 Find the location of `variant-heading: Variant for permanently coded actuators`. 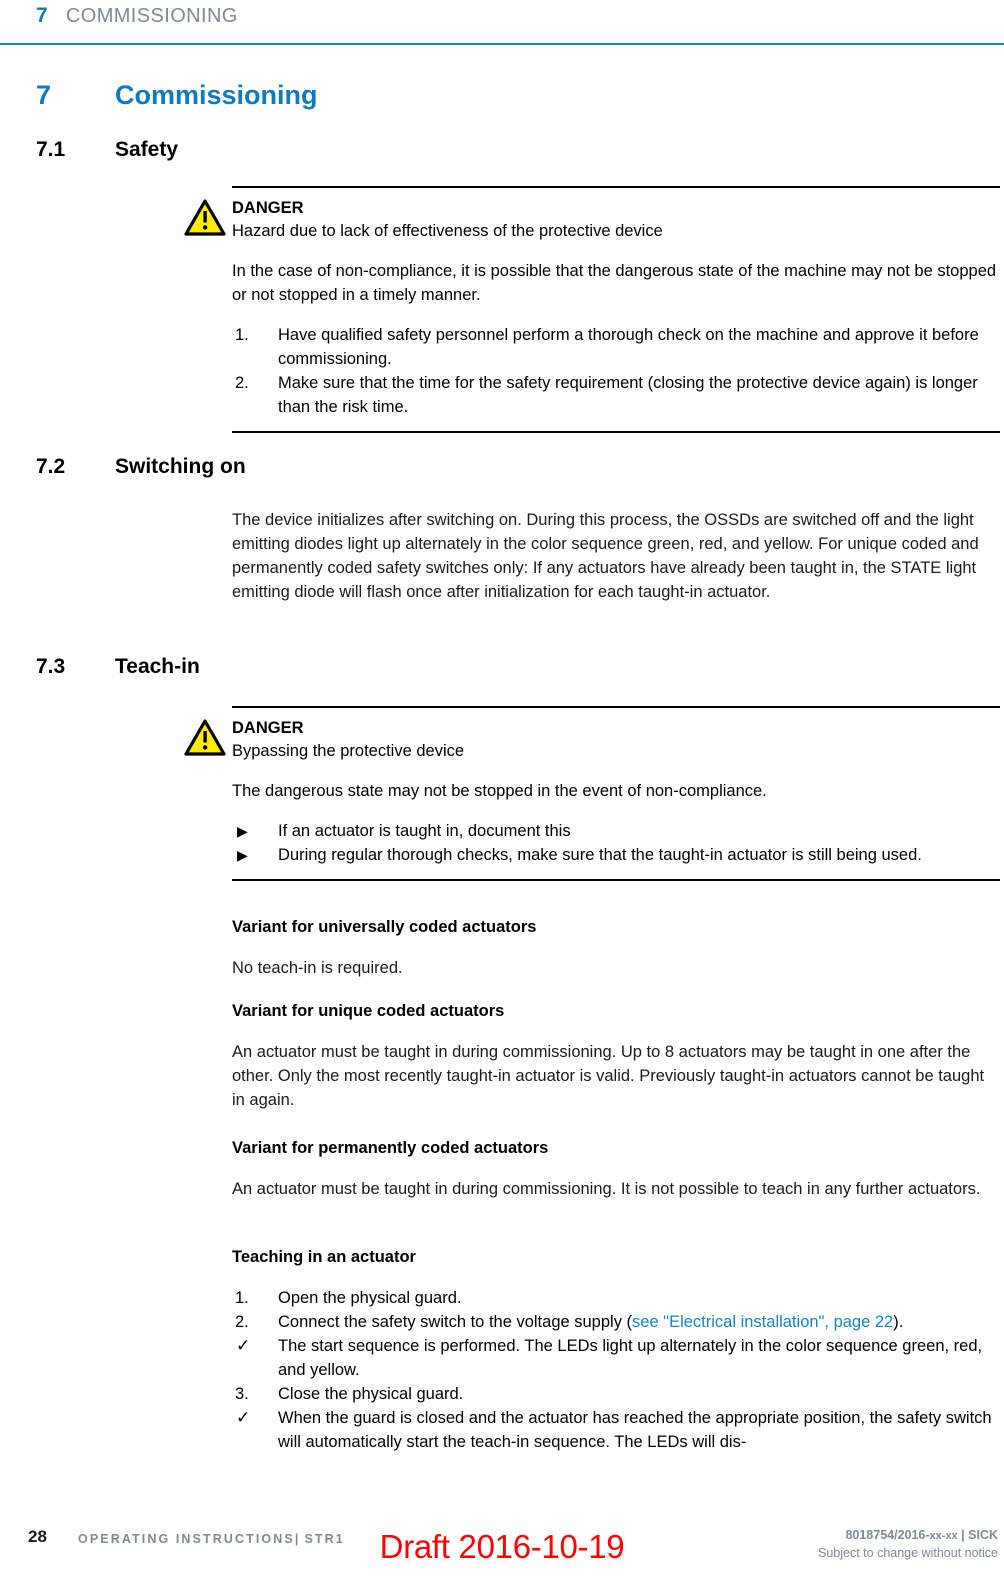

variant-heading: Variant for permanently coded actuators is located at coordinates (390, 1148).